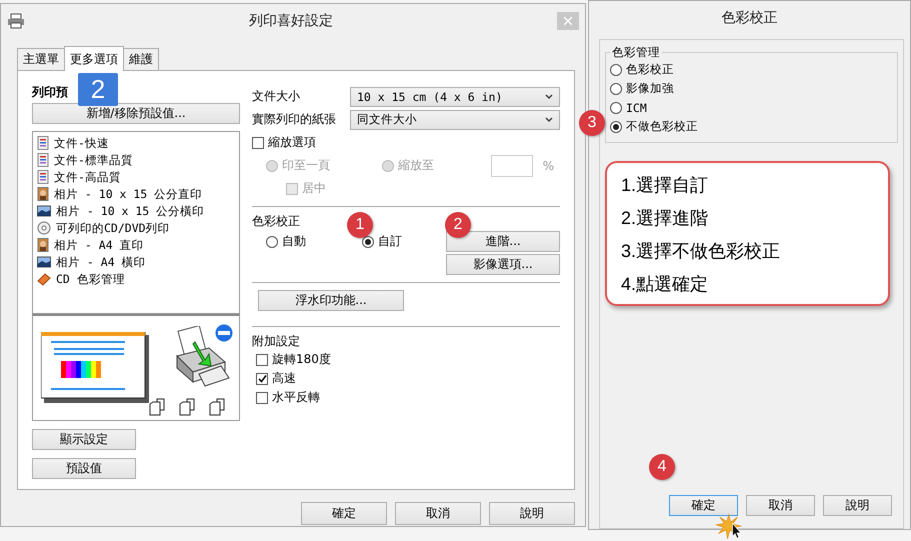 Image resolution: width=911 pixels, height=541 pixels. What do you see at coordinates (636, 107) in the screenshot?
I see `radio-label: ICM` at bounding box center [636, 107].